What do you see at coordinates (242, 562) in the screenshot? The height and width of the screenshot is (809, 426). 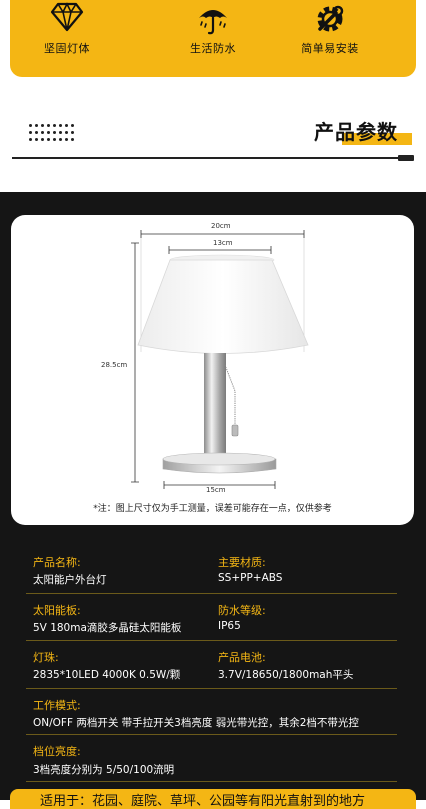 I see `spec-label-material: 主要材质:` at bounding box center [242, 562].